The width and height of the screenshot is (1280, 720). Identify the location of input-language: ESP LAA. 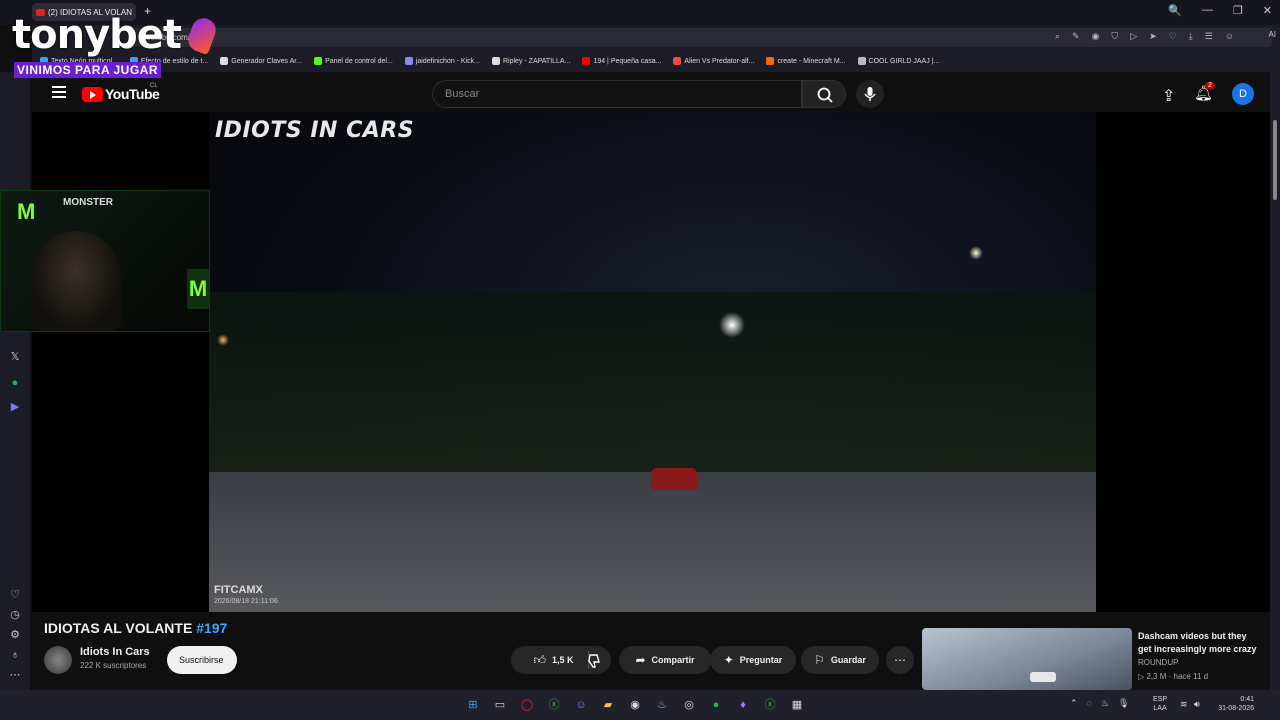
(1160, 704).